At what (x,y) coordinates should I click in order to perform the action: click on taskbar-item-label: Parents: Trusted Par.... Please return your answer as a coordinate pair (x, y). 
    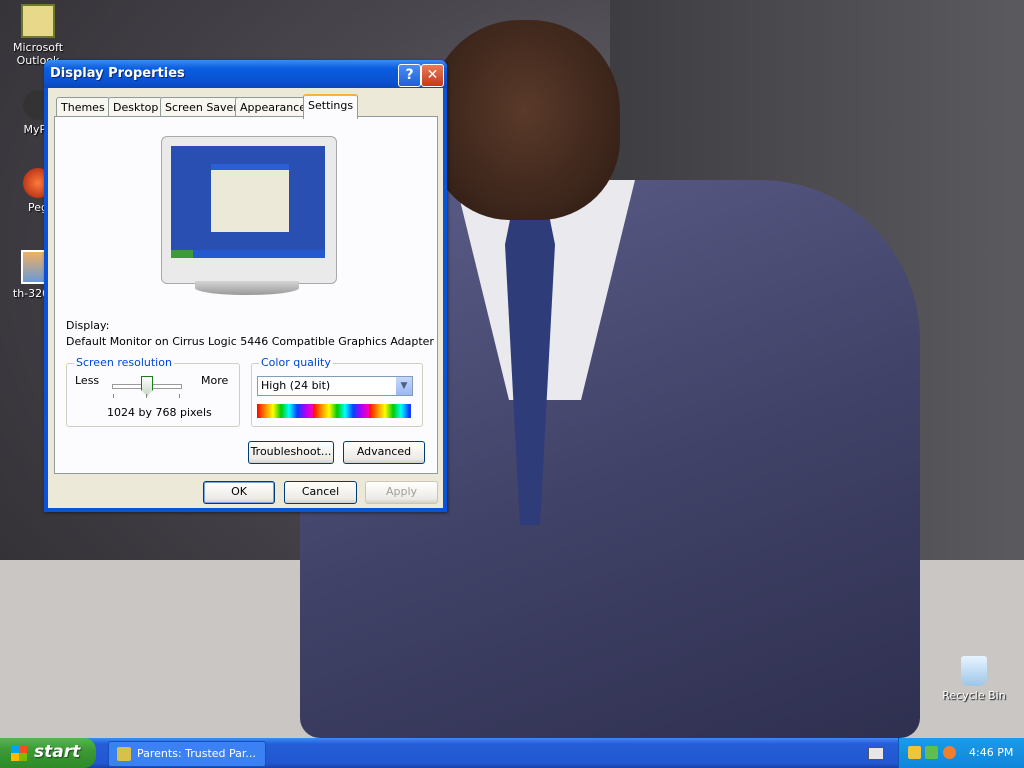
    Looking at the image, I should click on (196, 753).